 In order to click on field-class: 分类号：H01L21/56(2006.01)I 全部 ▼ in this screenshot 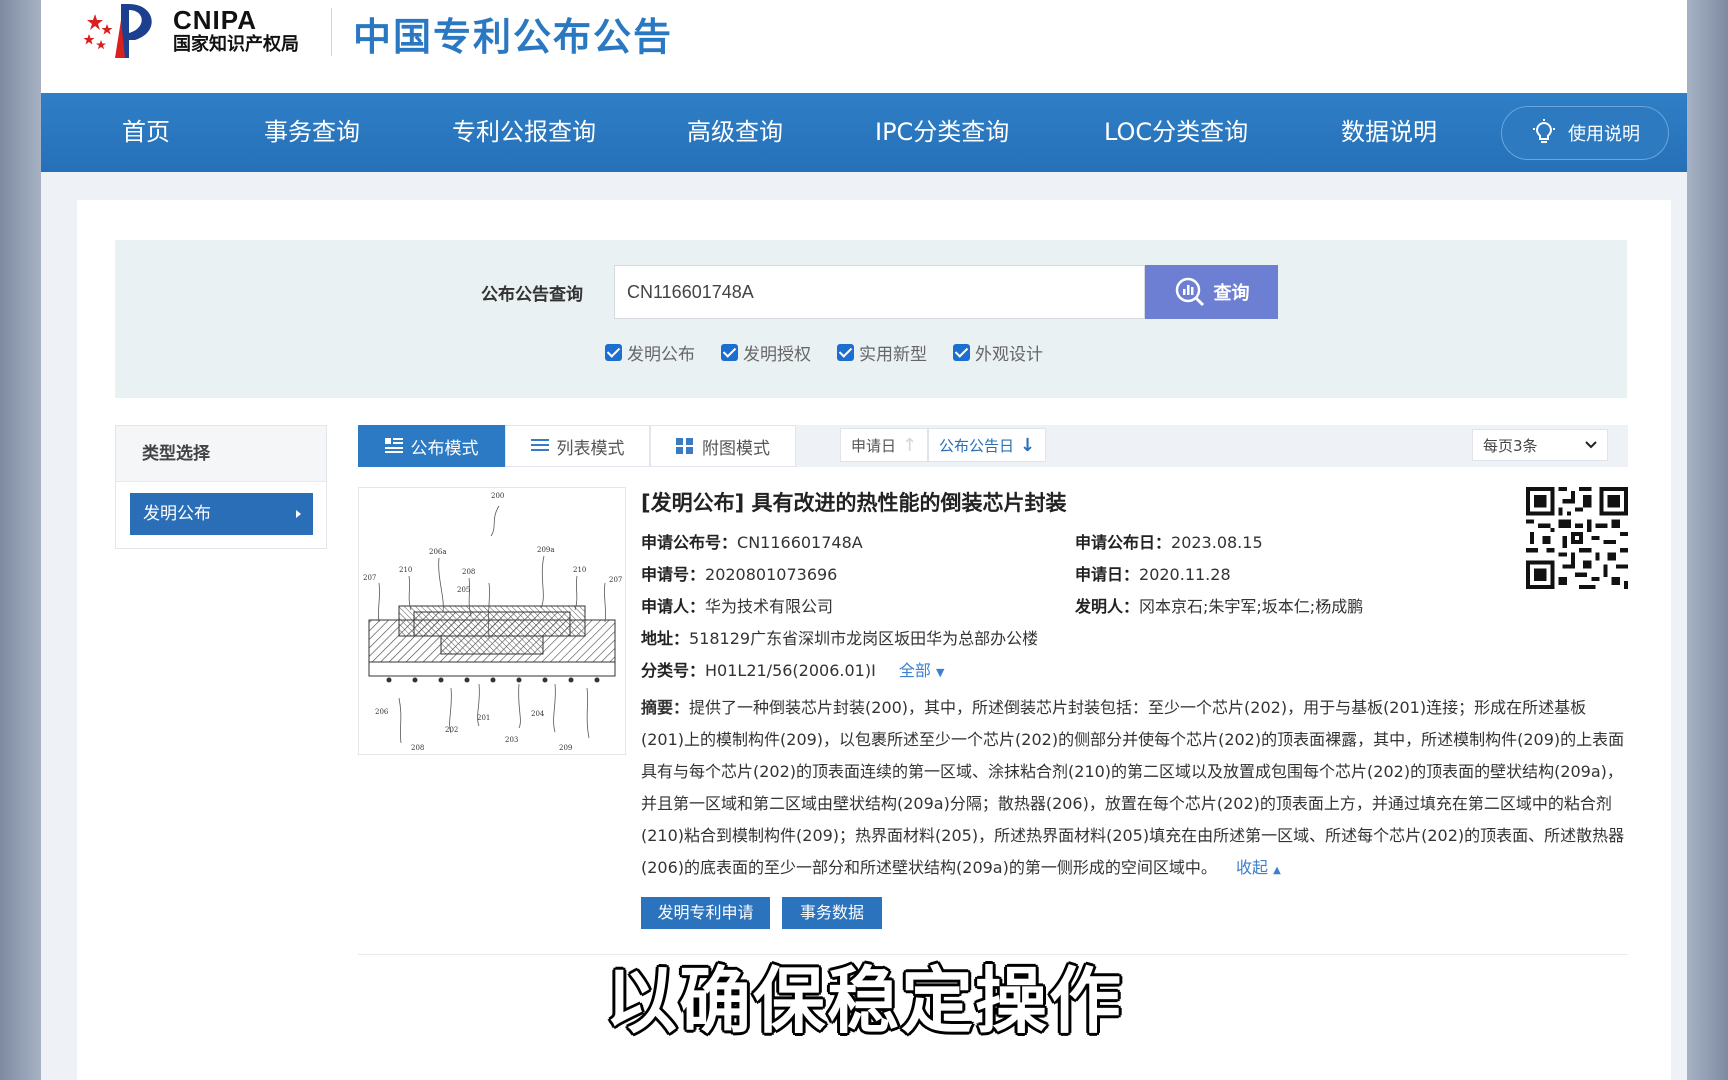, I will do `click(792, 669)`.